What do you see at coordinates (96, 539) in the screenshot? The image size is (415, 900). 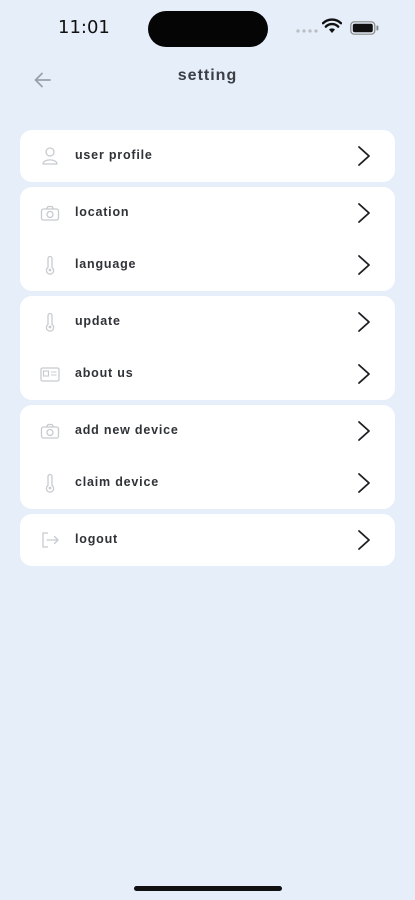 I see `settings-item-label: logout` at bounding box center [96, 539].